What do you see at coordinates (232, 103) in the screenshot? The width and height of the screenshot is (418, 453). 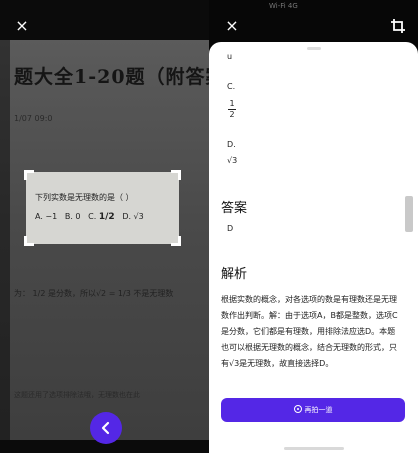 I see `option-c-numerator: 1` at bounding box center [232, 103].